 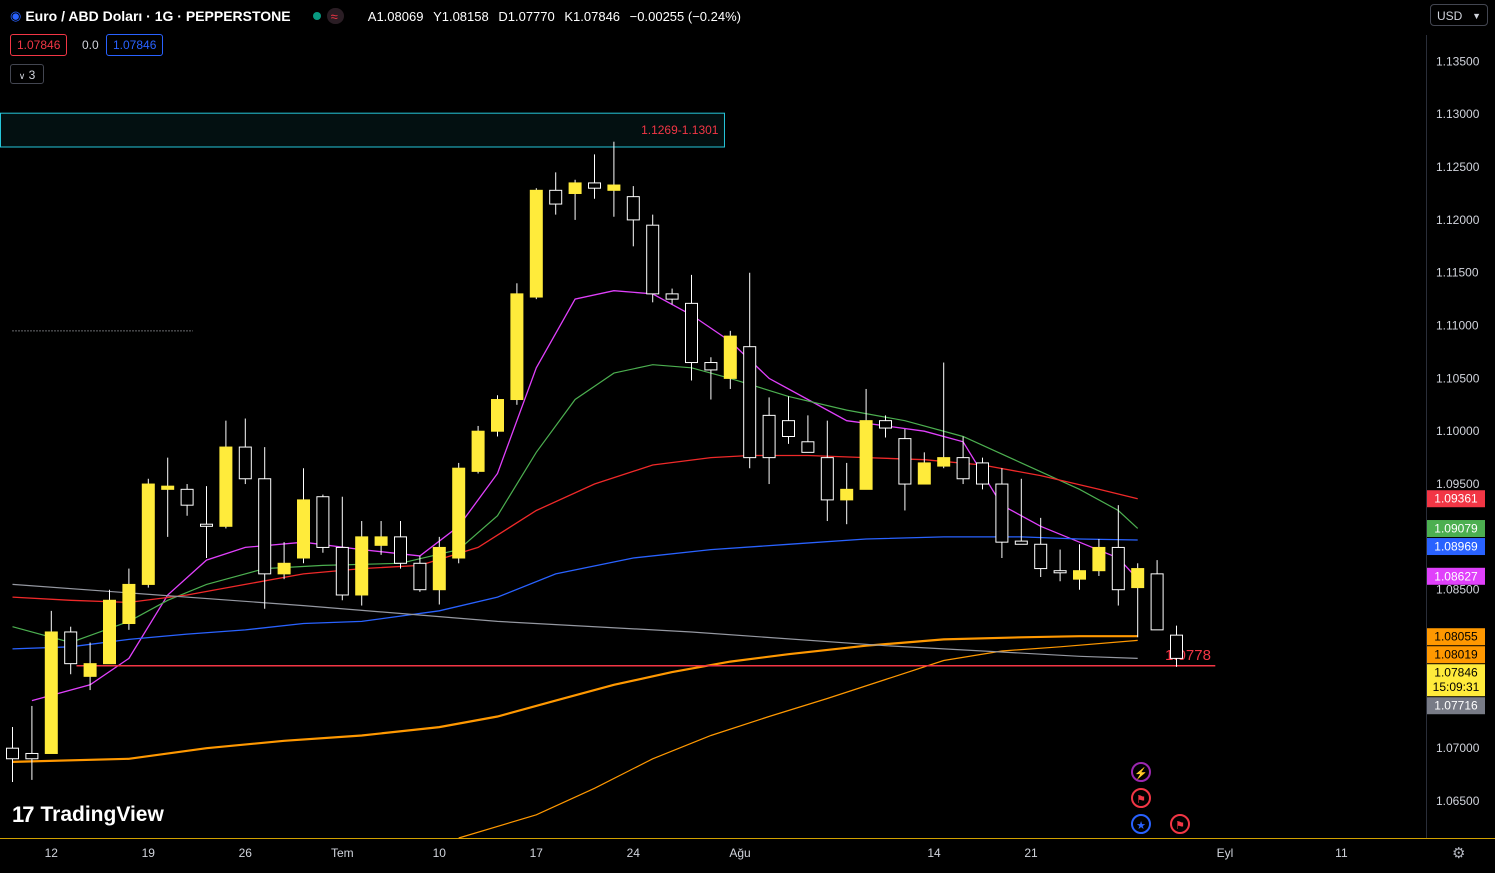 I want to click on currency-select: USD ▼, so click(x=1459, y=15).